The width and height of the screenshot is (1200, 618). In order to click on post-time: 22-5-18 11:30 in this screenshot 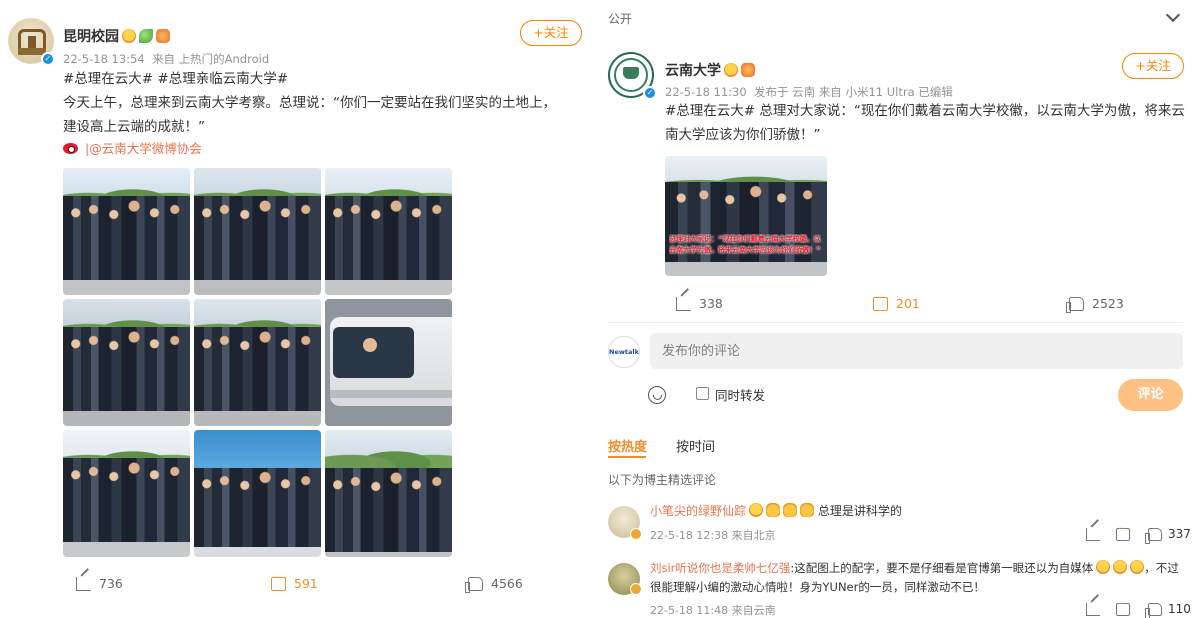, I will do `click(706, 92)`.